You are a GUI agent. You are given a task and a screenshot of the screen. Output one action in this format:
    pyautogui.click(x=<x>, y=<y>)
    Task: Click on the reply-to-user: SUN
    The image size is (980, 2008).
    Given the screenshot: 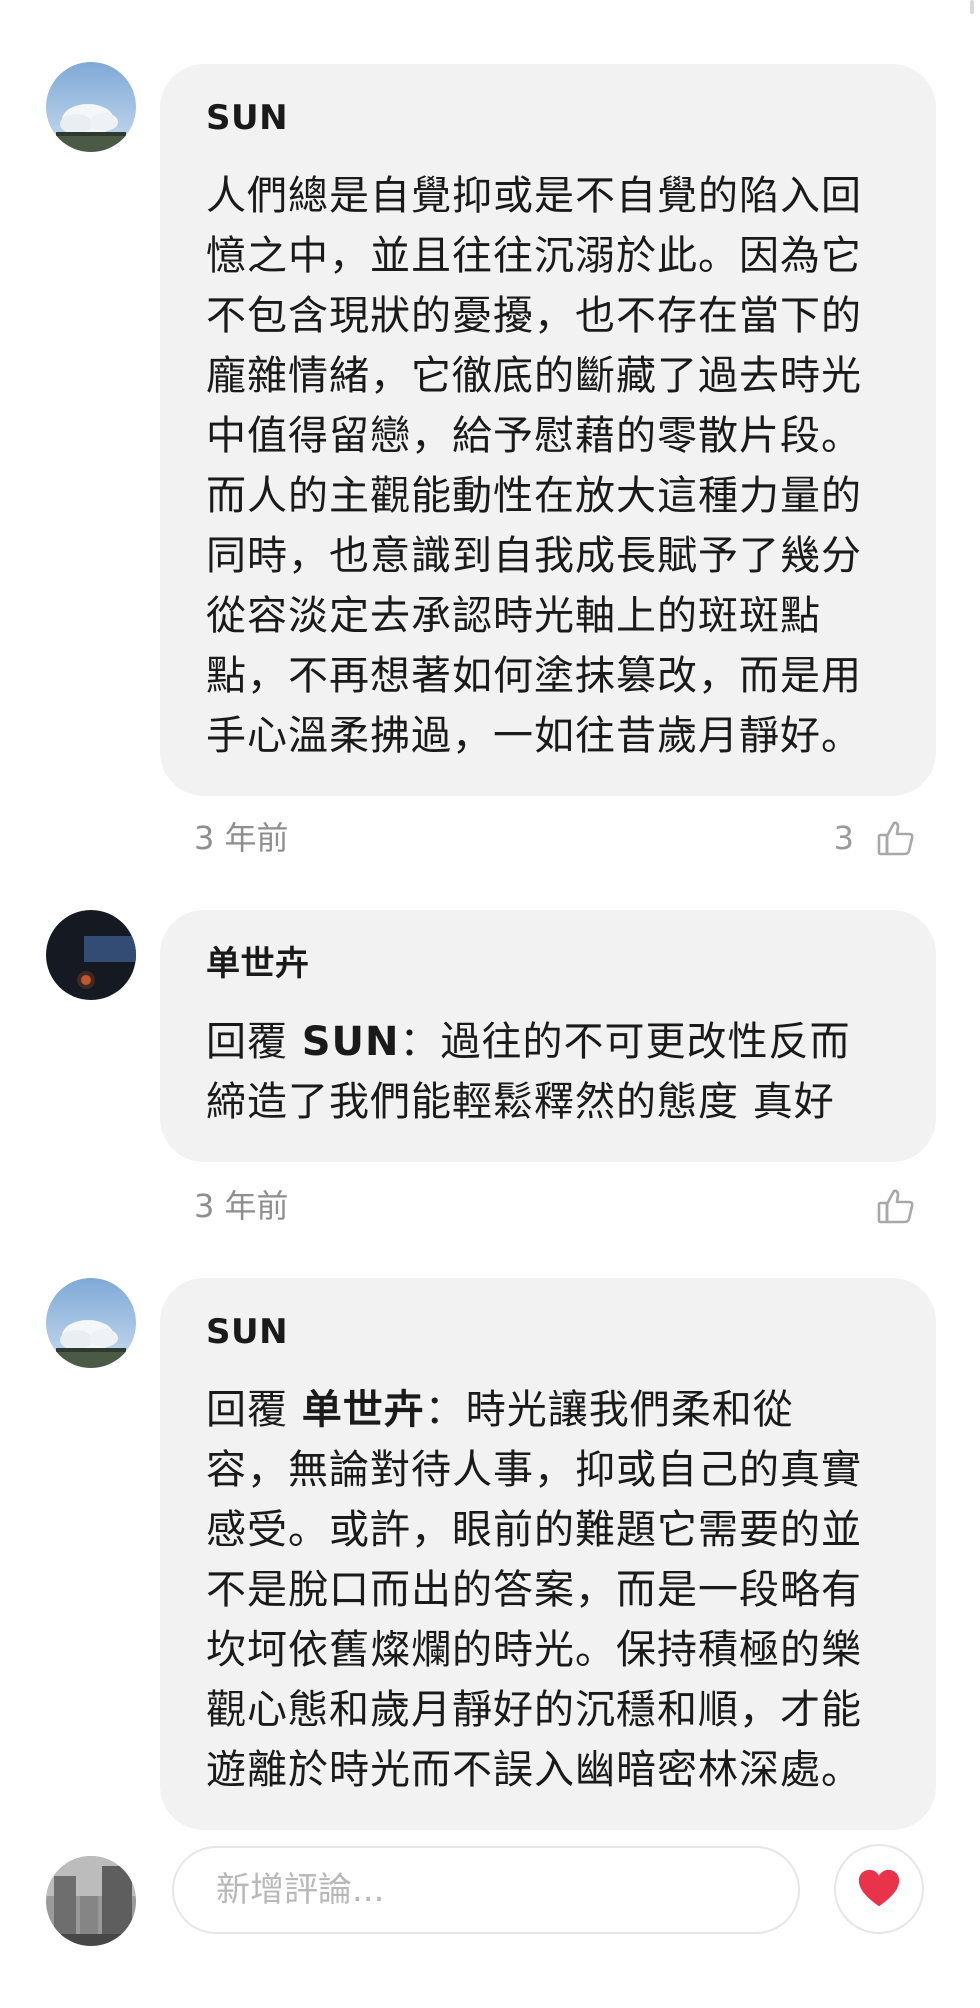 What is the action you would take?
    pyautogui.click(x=351, y=1042)
    